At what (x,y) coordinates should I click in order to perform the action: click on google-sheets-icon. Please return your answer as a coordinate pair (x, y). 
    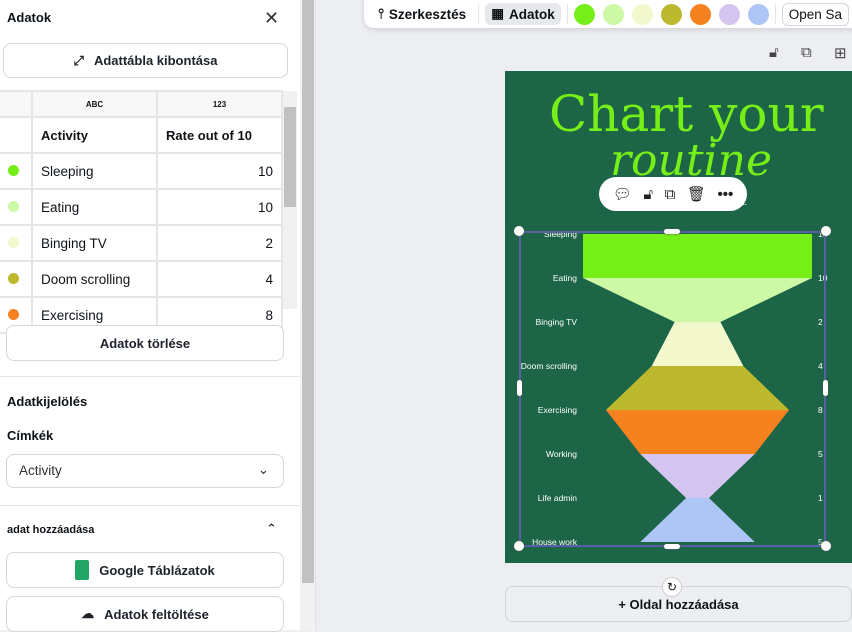
    Looking at the image, I should click on (82, 570).